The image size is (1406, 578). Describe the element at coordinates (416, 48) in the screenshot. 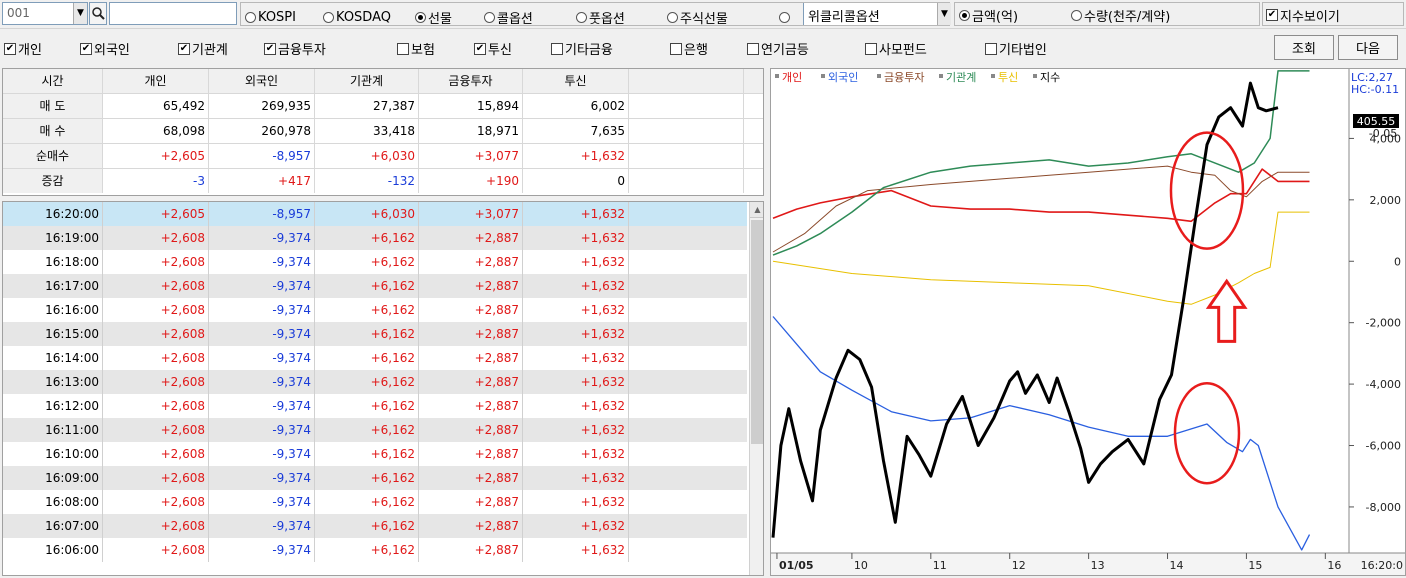

I see `filter-checkbox: 보험` at that location.